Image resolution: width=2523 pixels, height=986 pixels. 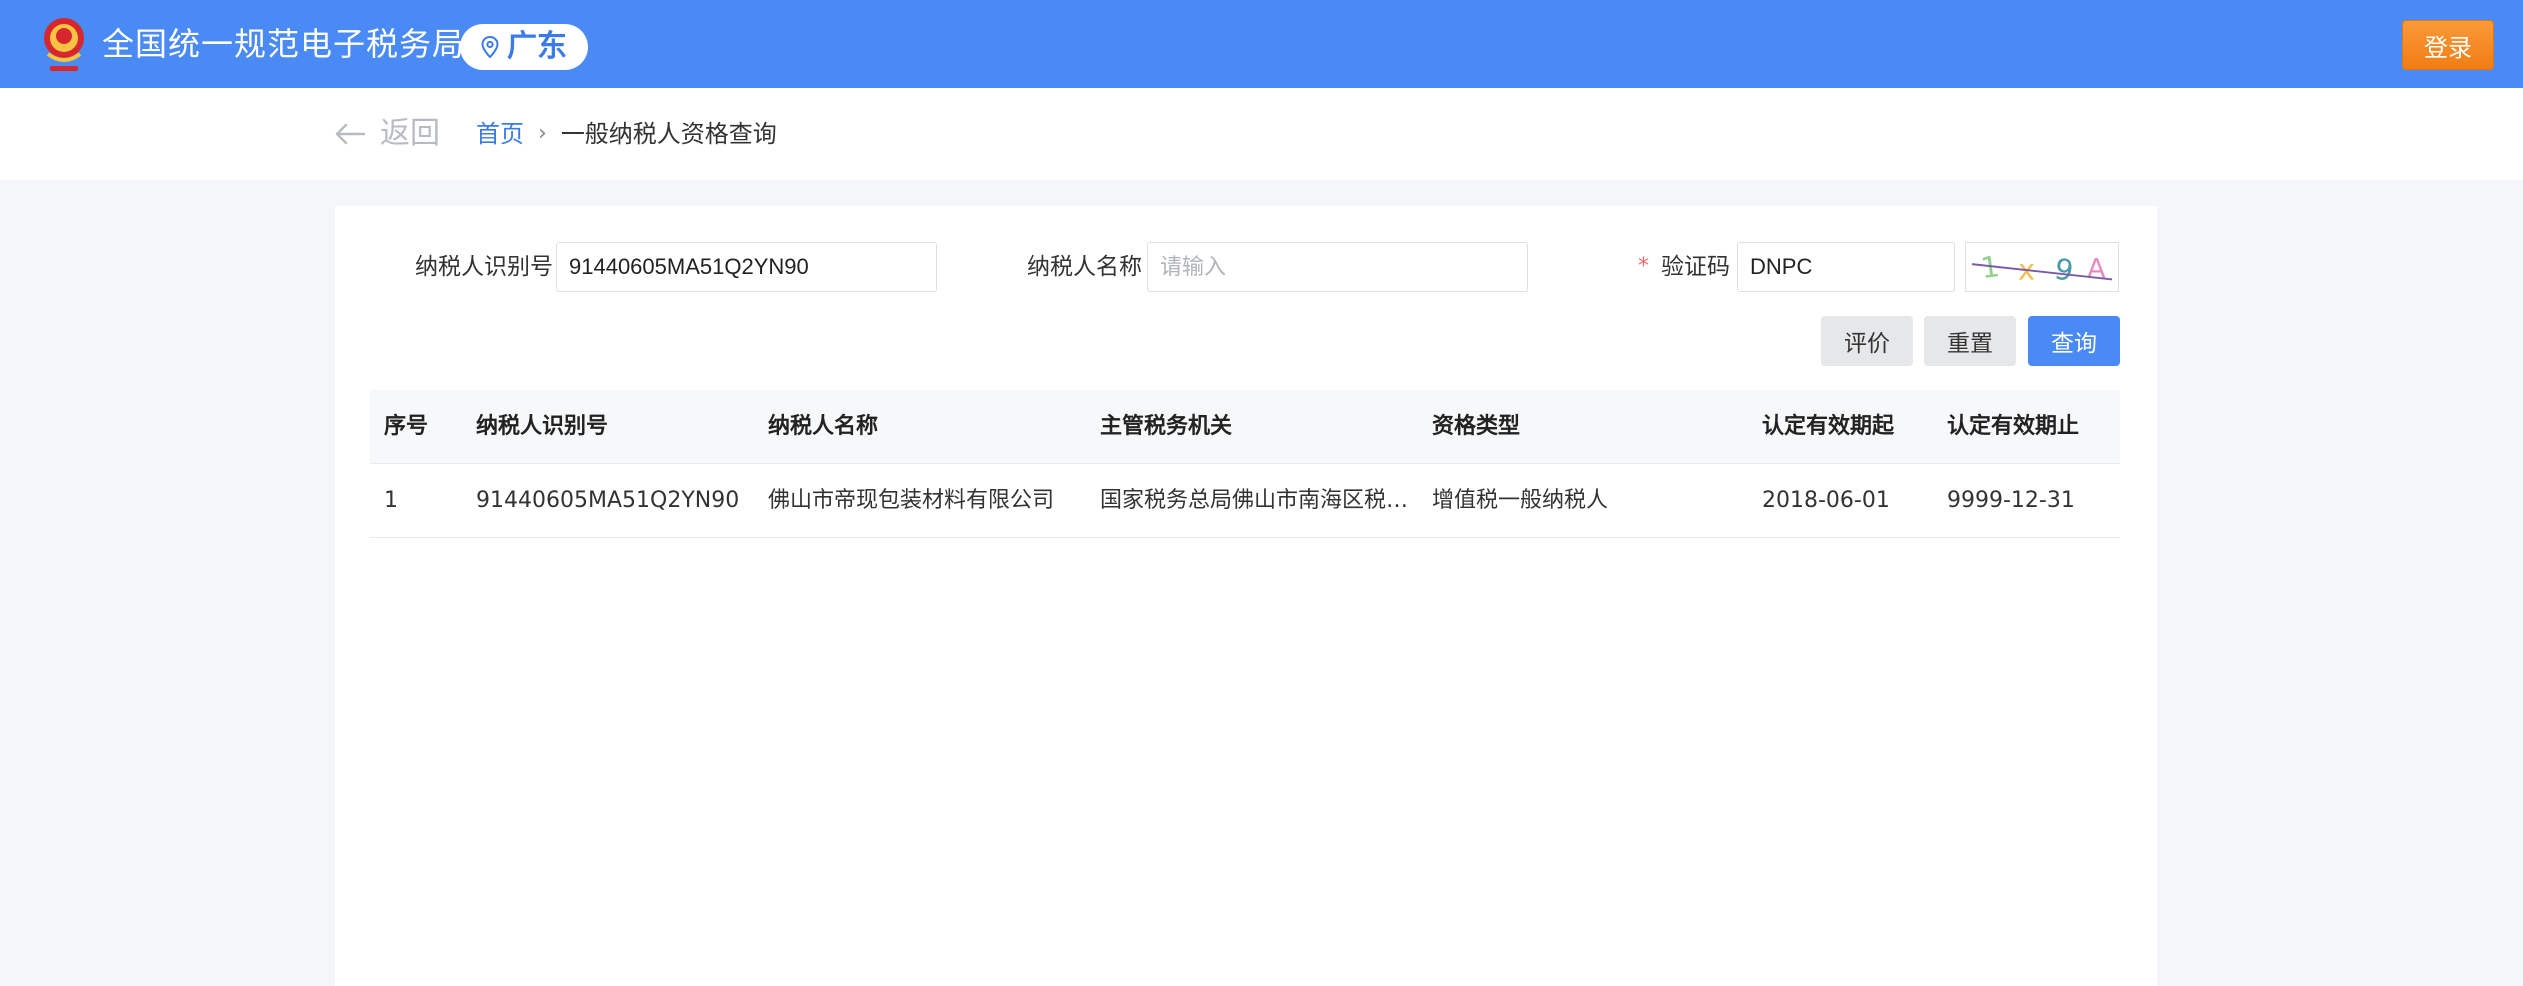 What do you see at coordinates (1261, 44) in the screenshot?
I see `top-header: 全国统一规范电子税务局 广东 登录` at bounding box center [1261, 44].